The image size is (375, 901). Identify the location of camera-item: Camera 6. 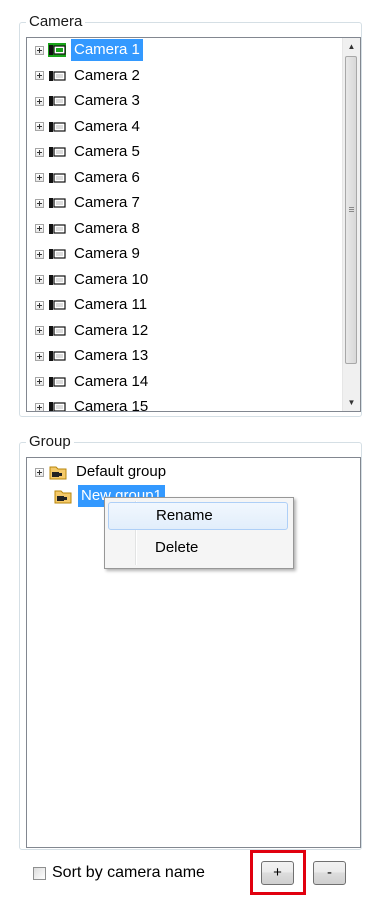
(89, 178).